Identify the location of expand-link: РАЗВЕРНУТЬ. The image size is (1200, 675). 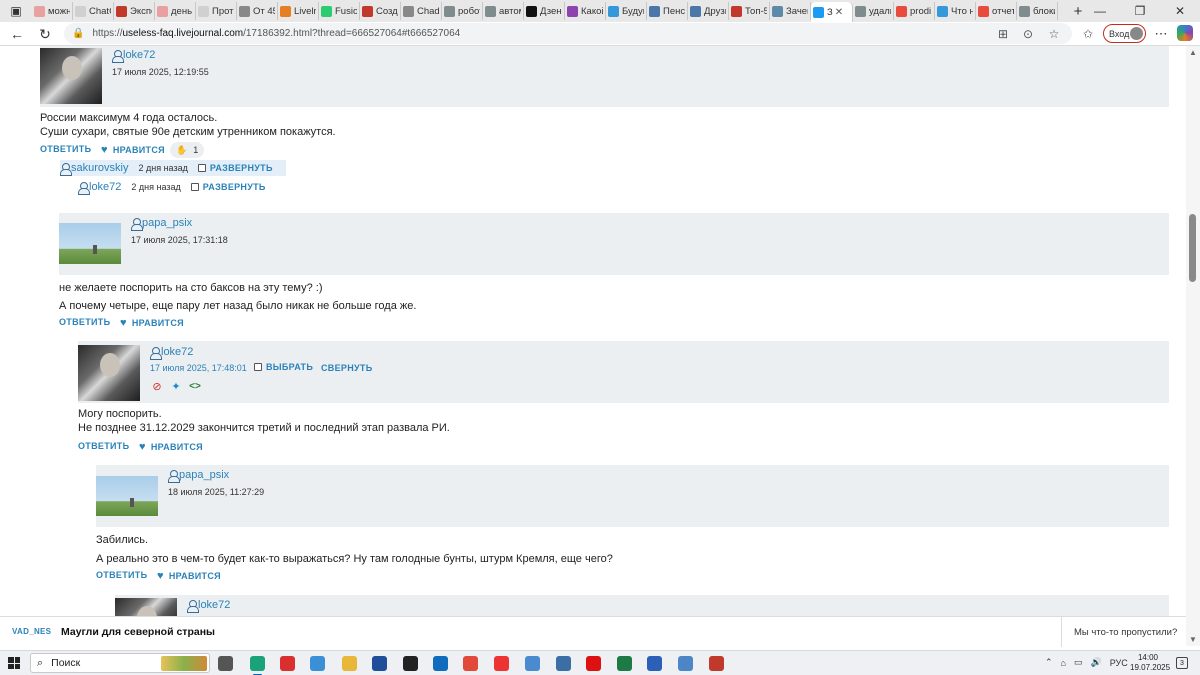
(234, 187).